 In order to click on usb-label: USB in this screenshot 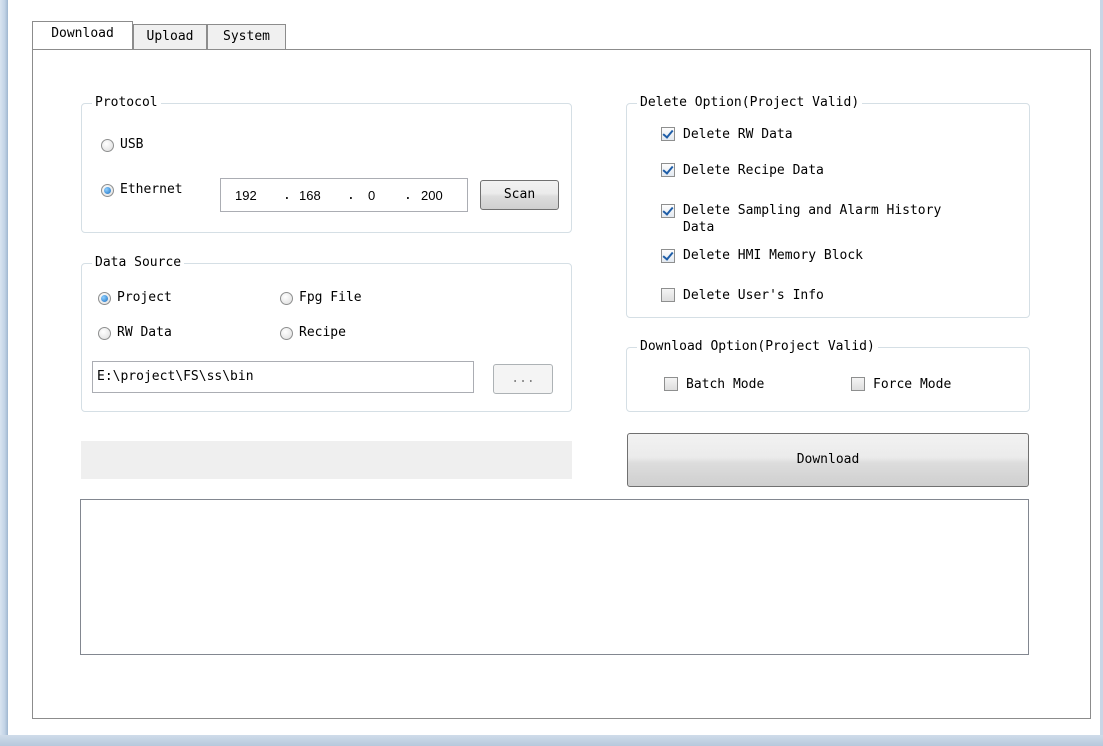, I will do `click(131, 145)`.